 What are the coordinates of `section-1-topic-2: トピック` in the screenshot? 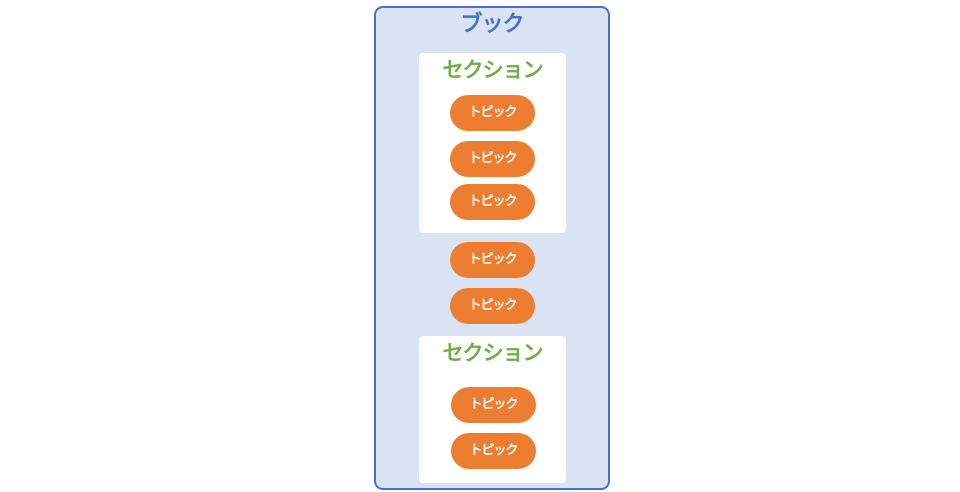 It's located at (492, 159).